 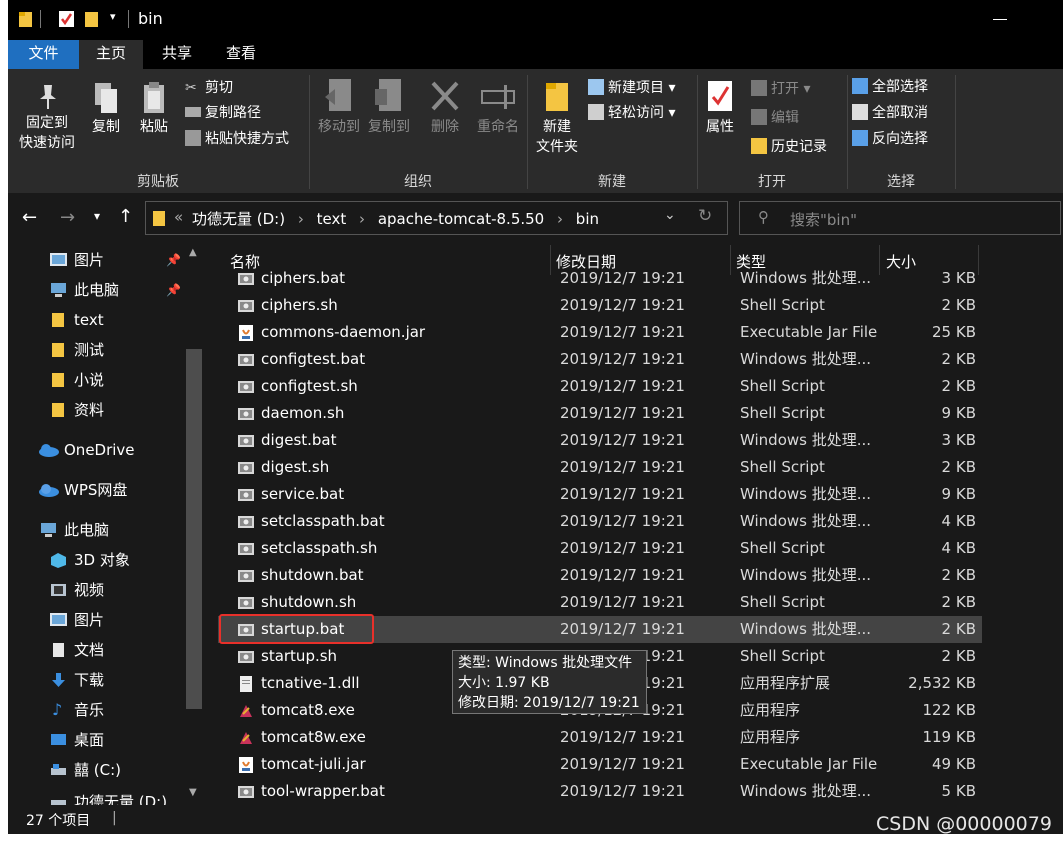 I want to click on search-box: ⚲ 搜索"bin", so click(x=900, y=218).